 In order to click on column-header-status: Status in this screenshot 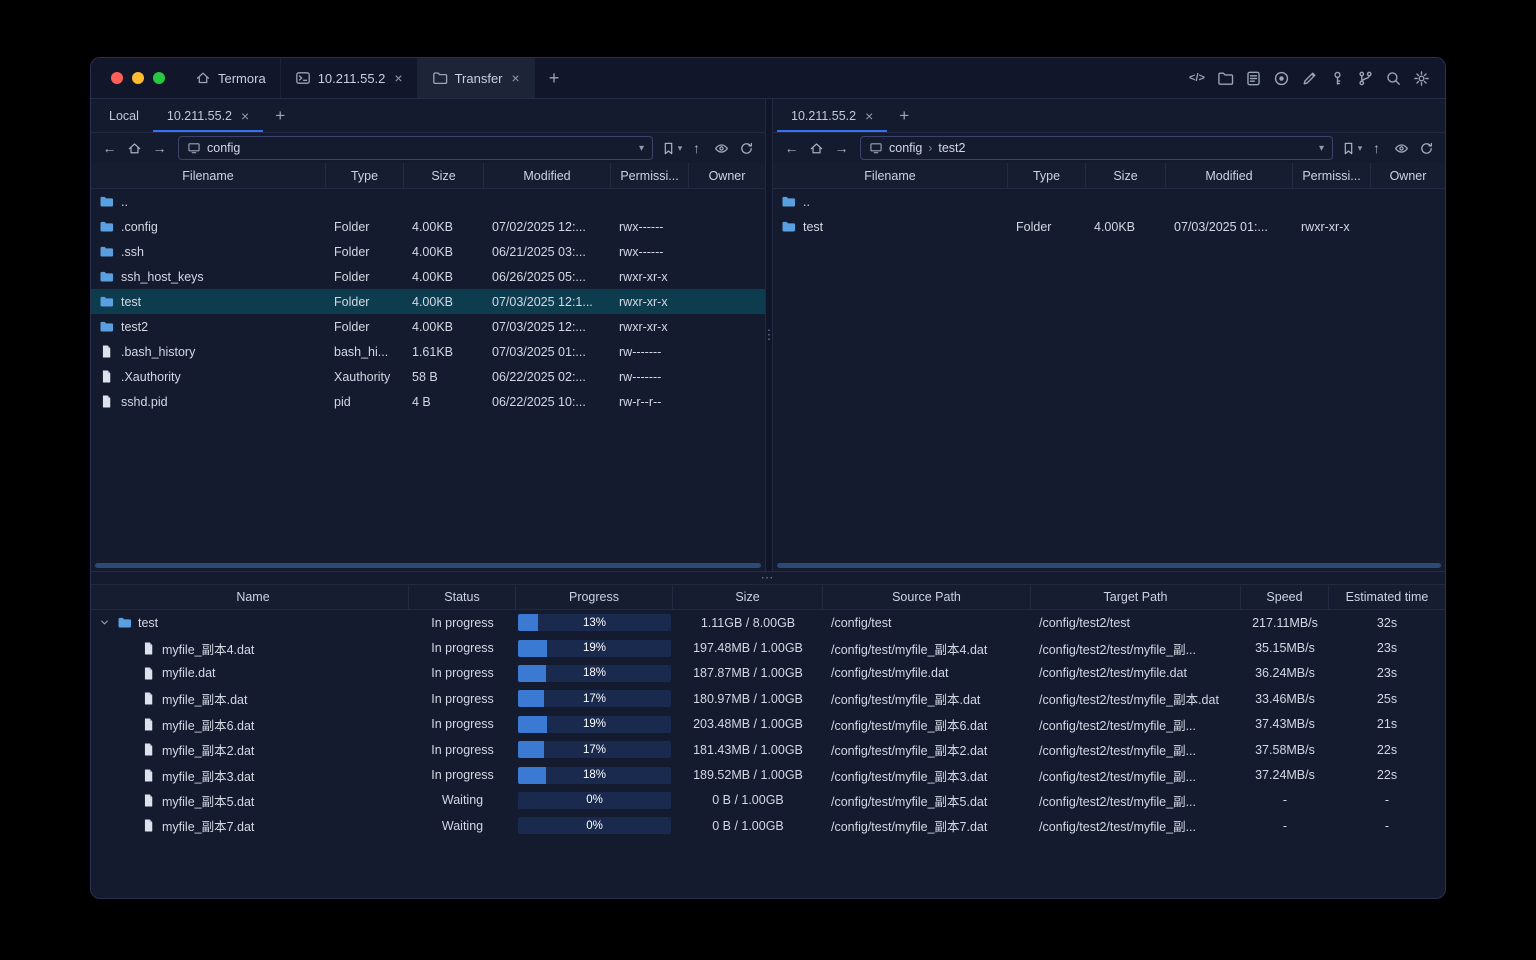, I will do `click(462, 597)`.